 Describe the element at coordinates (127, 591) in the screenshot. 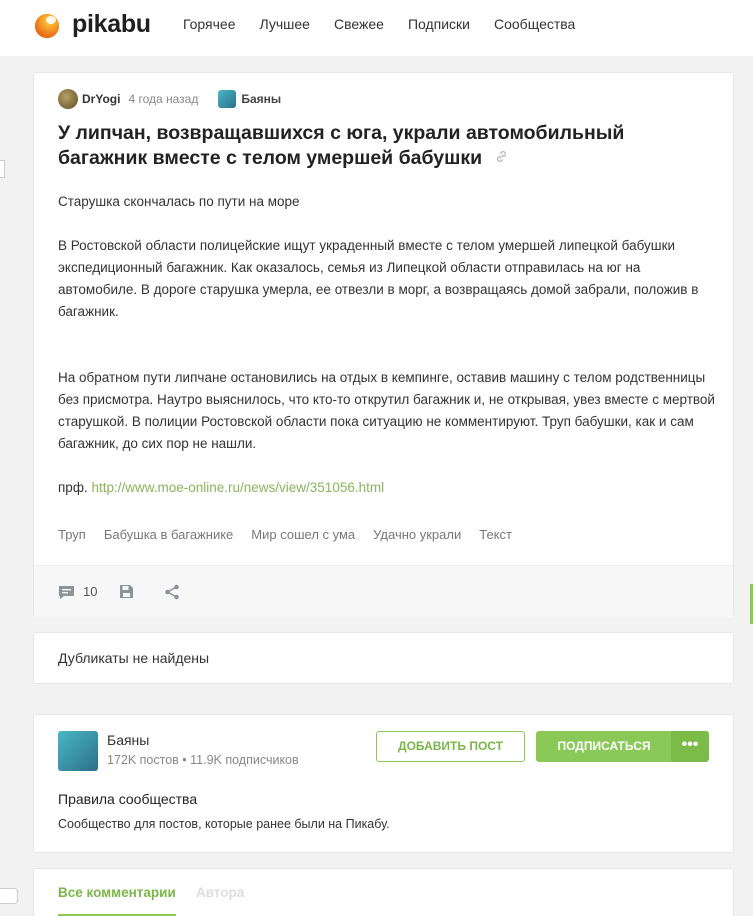

I see `save-icon` at that location.